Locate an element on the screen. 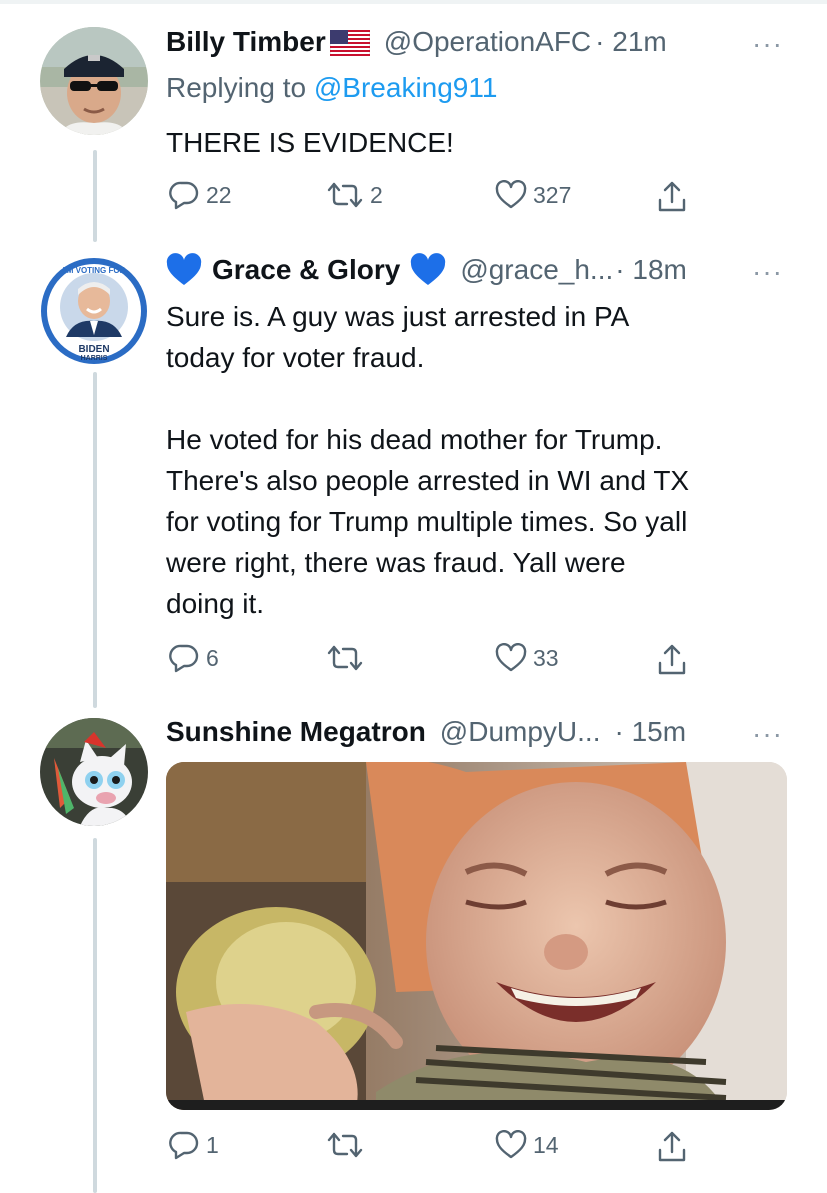  like-count: 327 is located at coordinates (552, 194).